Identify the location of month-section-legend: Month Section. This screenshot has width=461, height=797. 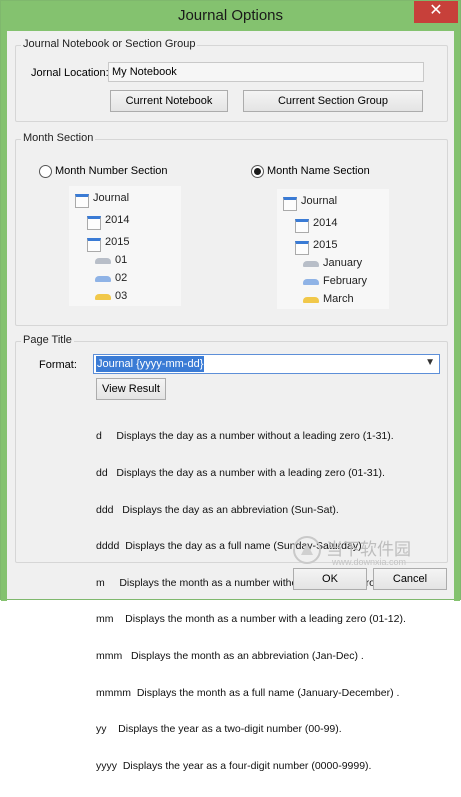
(58, 138).